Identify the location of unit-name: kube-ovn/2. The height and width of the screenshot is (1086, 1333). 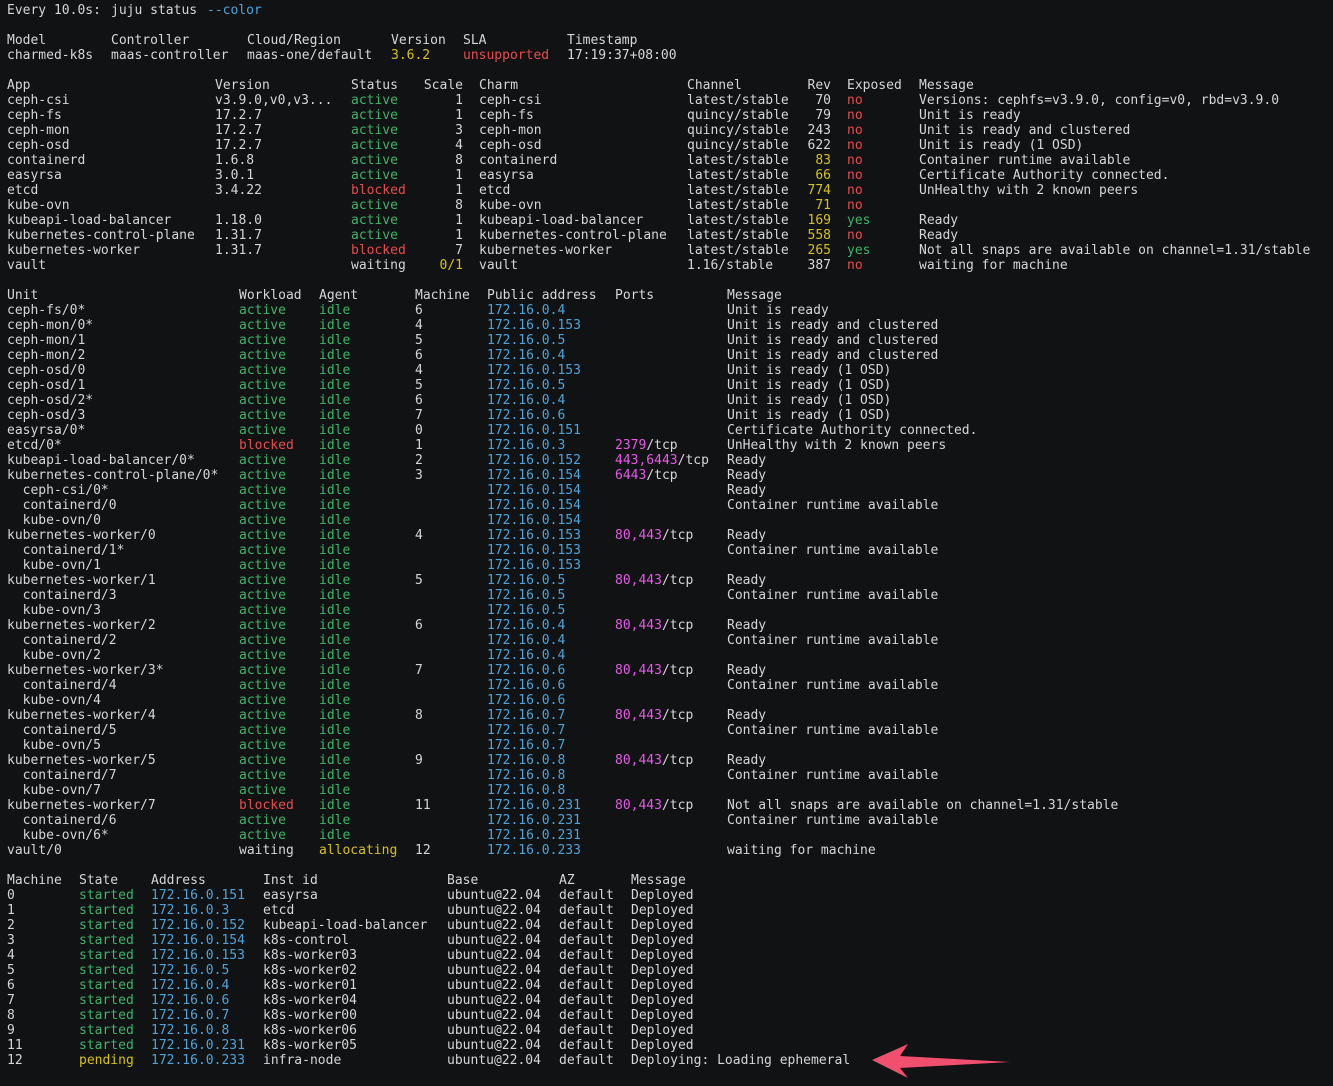
(54, 655).